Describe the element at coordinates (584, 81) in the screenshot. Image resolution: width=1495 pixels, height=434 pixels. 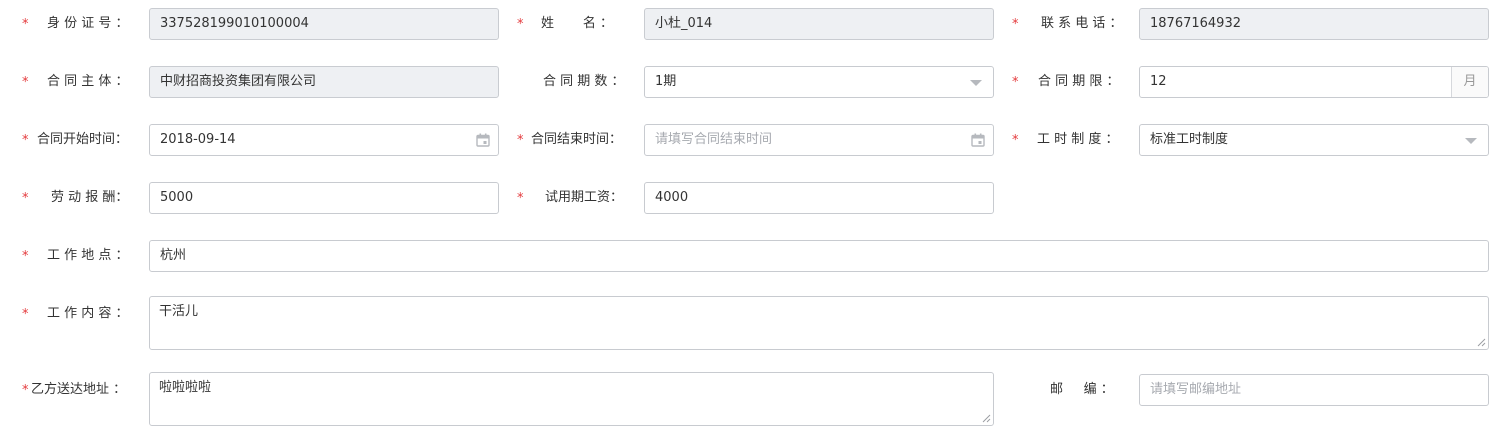
I see `contract-periods-label: 合 同 期 数 ：` at that location.